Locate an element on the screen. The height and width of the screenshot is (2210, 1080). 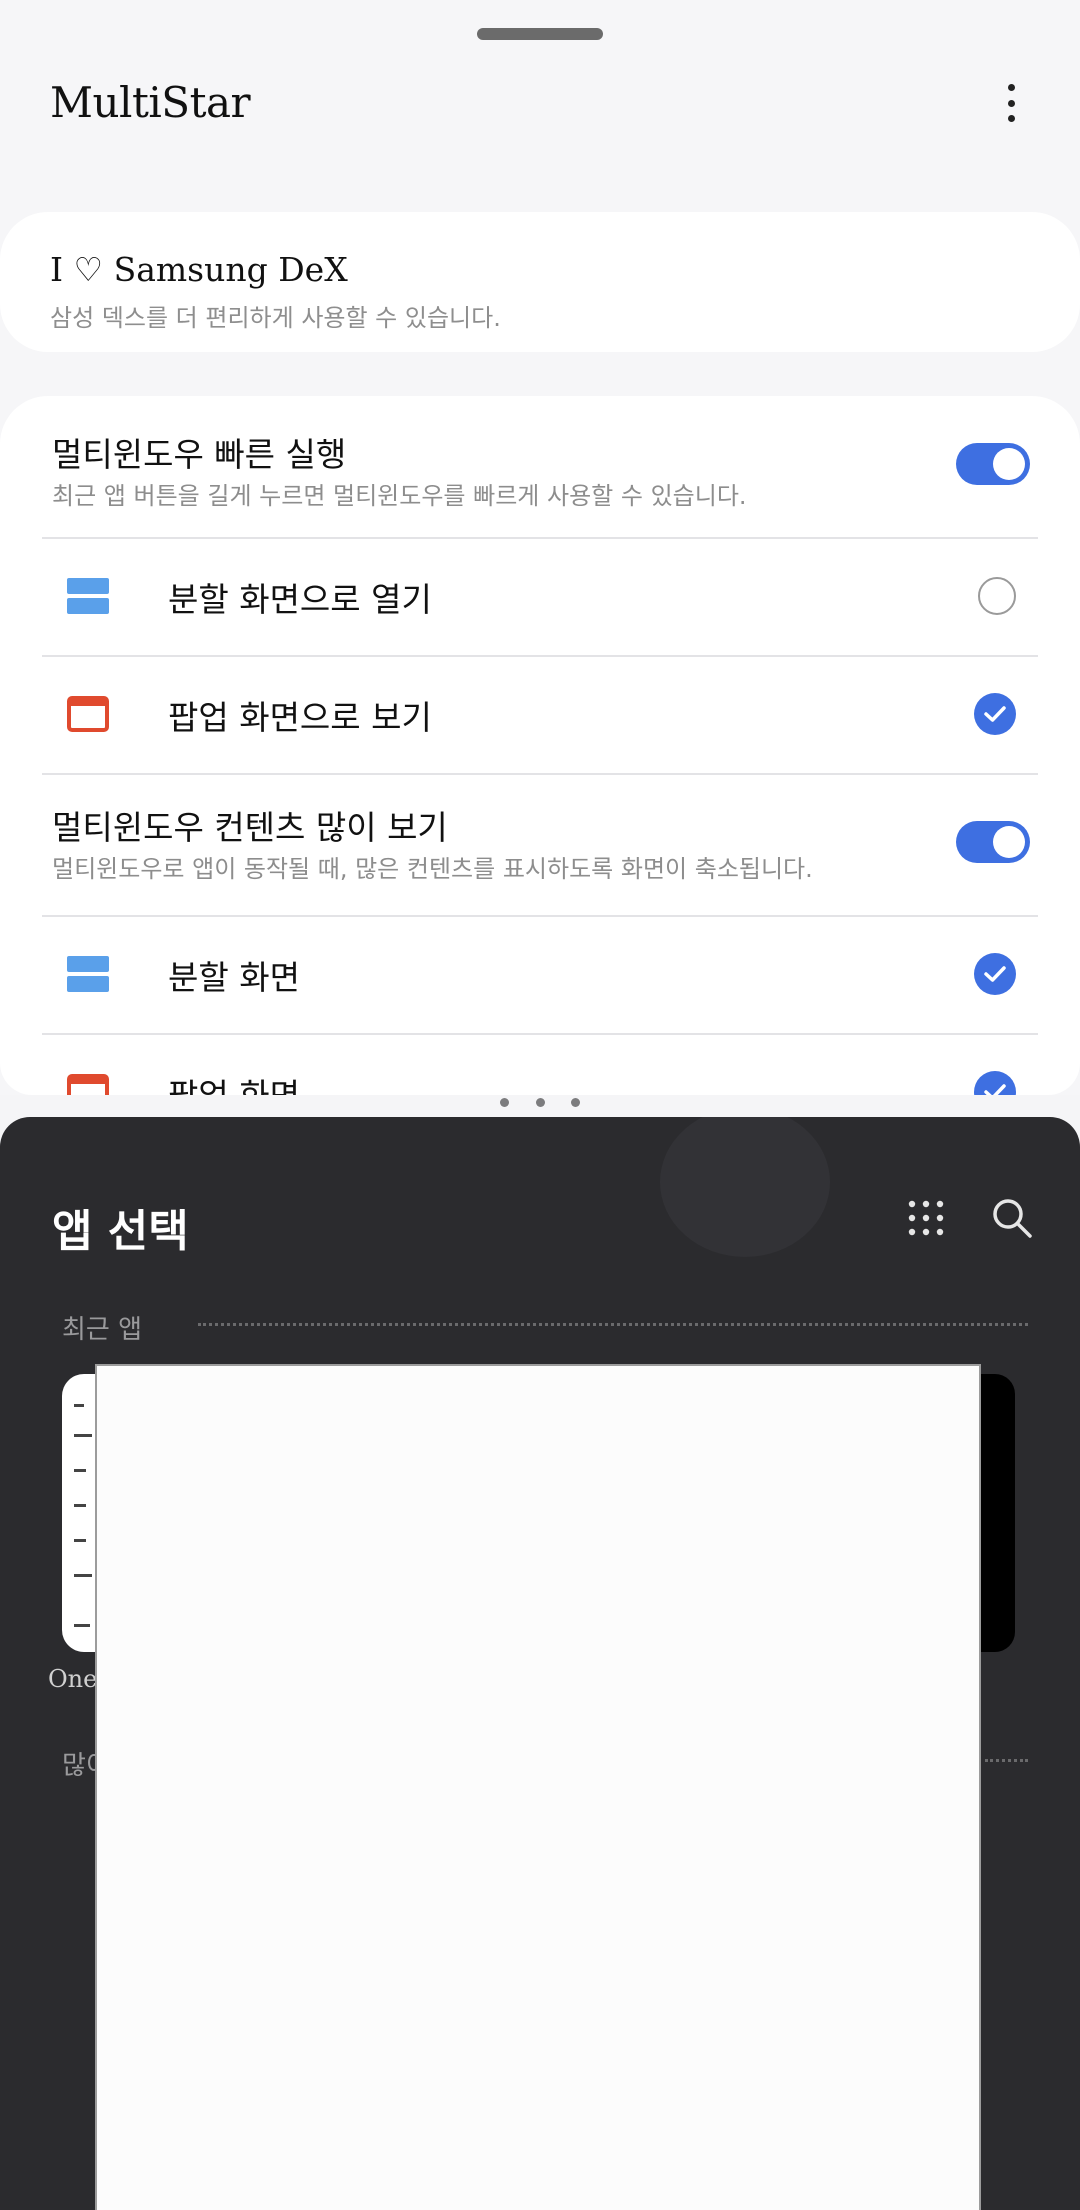
quick-launch-toggle is located at coordinates (993, 464).